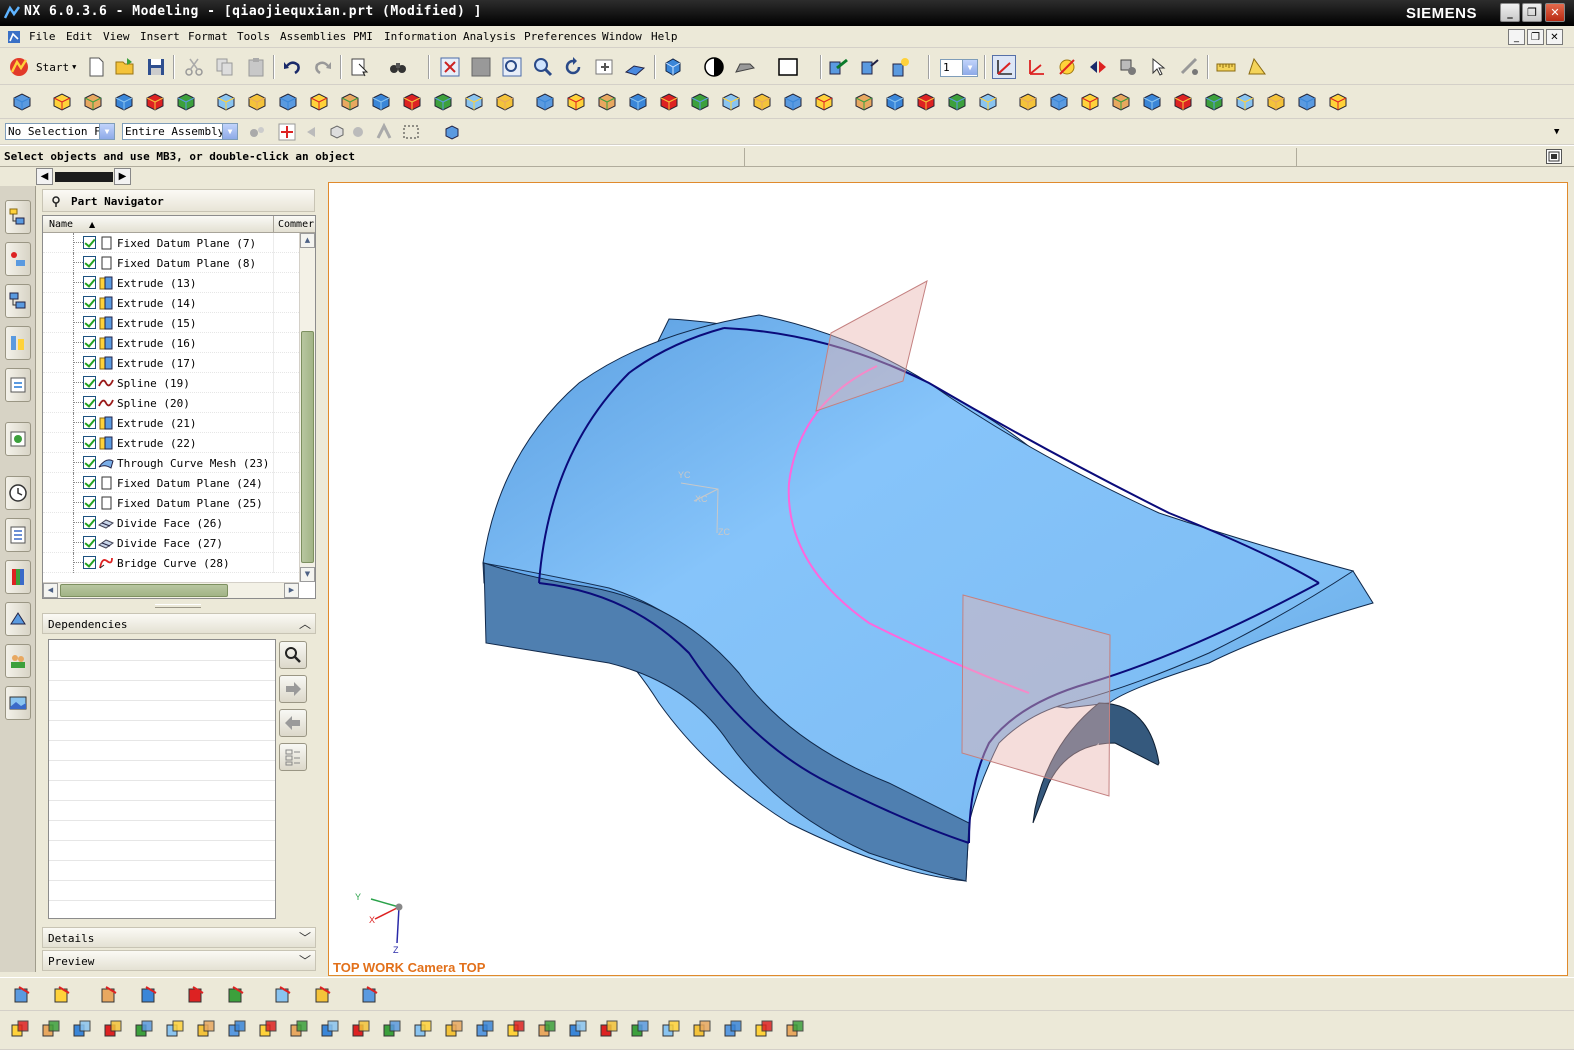 The width and height of the screenshot is (1574, 1050). What do you see at coordinates (307, 407) in the screenshot?
I see `tree-vertical-scrollbar: ▲ ▼` at bounding box center [307, 407].